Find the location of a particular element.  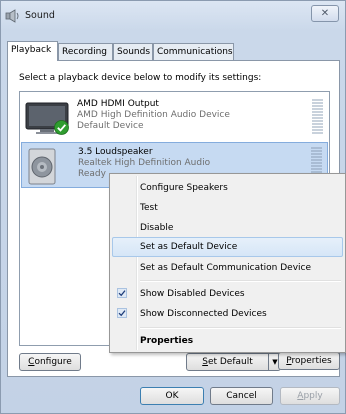

menu-item-label: Set as Default Communication Device is located at coordinates (226, 268).